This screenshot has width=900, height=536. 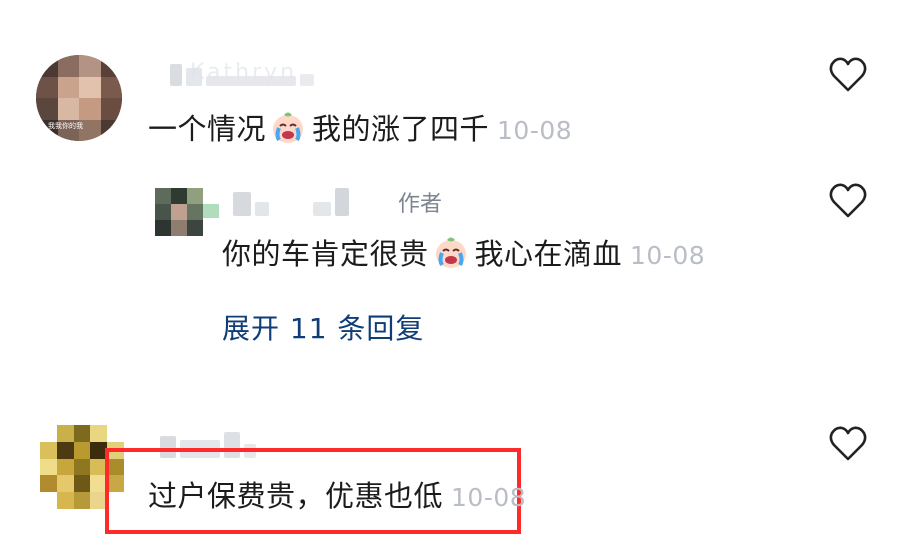 I want to click on comment-text-part: 一个情况, so click(x=207, y=129).